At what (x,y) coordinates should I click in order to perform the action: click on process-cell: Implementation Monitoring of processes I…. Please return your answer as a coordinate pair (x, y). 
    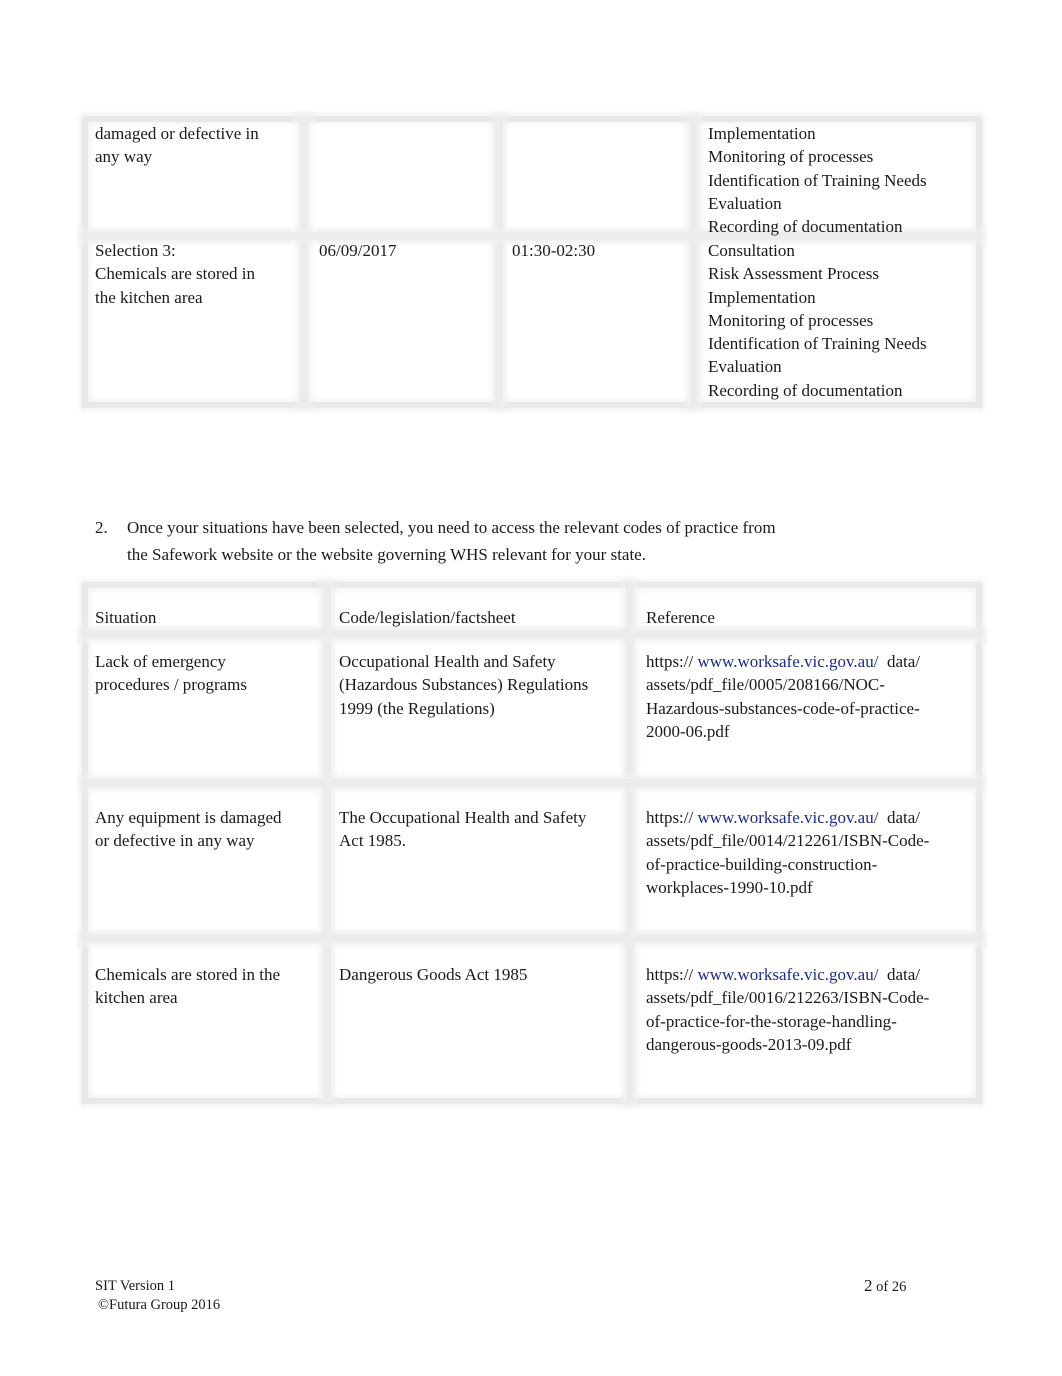
    Looking at the image, I should click on (817, 180).